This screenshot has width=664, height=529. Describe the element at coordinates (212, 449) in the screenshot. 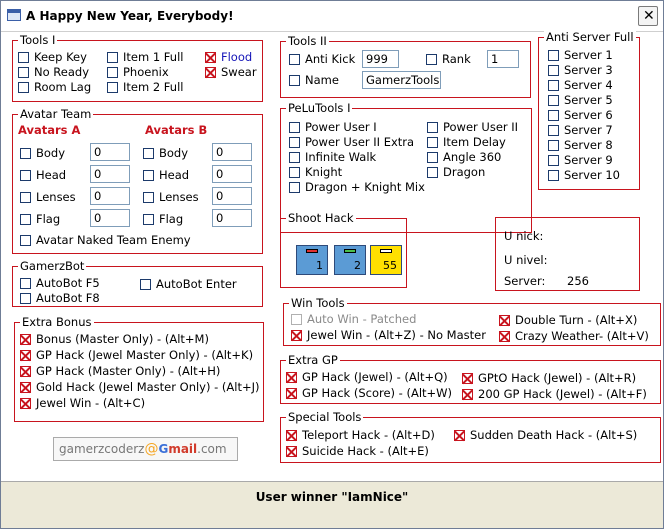

I see `email-domain: .com` at that location.